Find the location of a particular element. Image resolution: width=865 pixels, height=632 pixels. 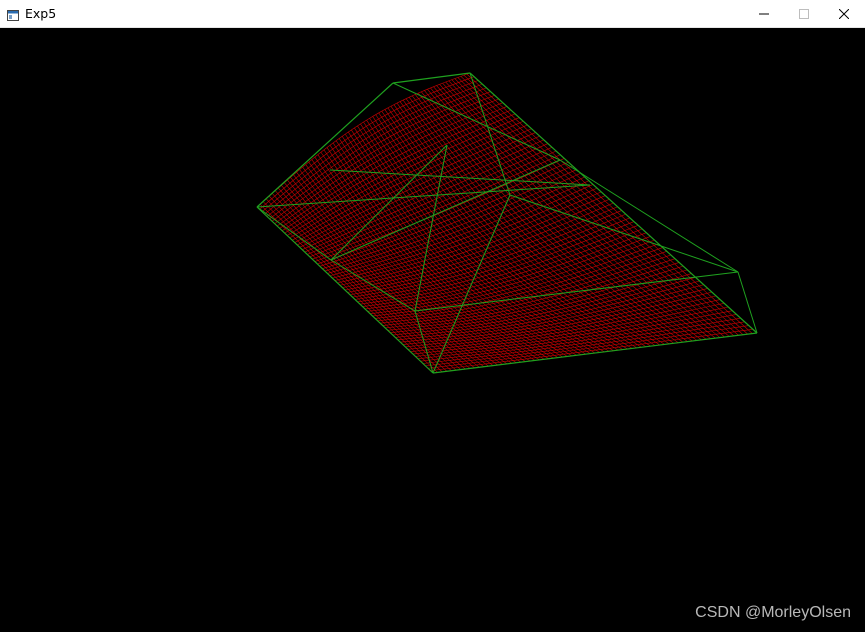

title-bar: Exp5 is located at coordinates (432, 14).